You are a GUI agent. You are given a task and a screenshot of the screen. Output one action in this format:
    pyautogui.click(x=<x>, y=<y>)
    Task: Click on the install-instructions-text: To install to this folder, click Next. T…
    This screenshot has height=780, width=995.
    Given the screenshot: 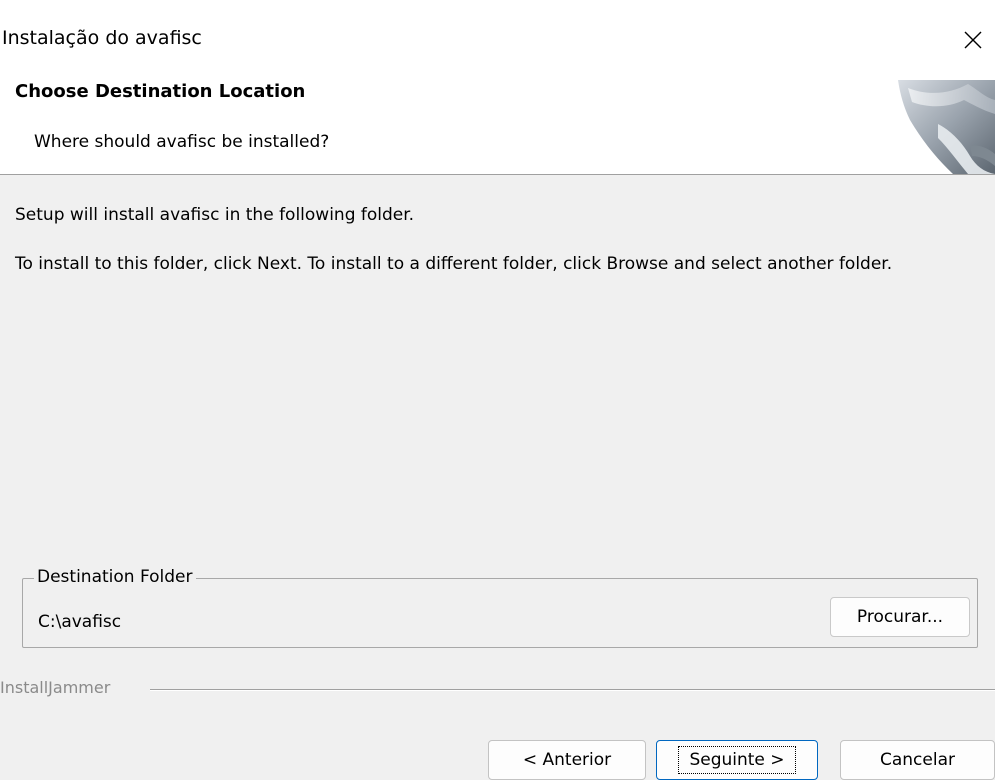 What is the action you would take?
    pyautogui.click(x=454, y=264)
    